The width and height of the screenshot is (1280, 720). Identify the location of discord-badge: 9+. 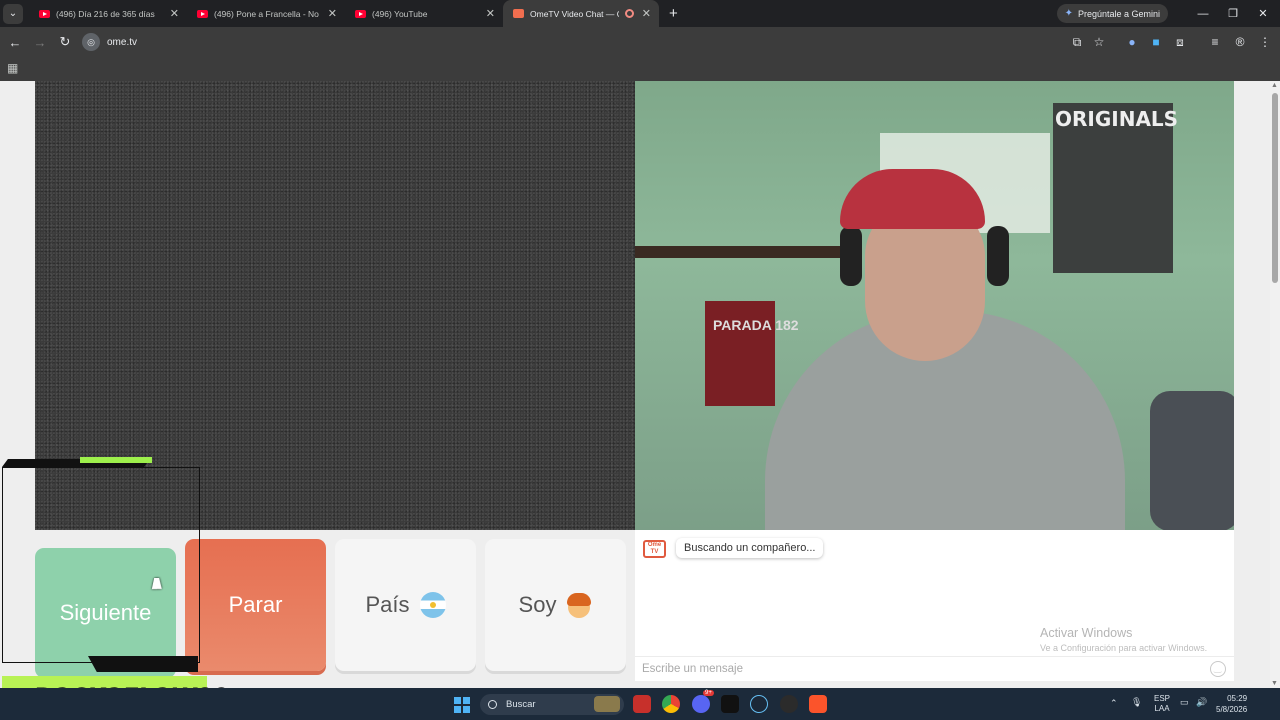
(708, 693).